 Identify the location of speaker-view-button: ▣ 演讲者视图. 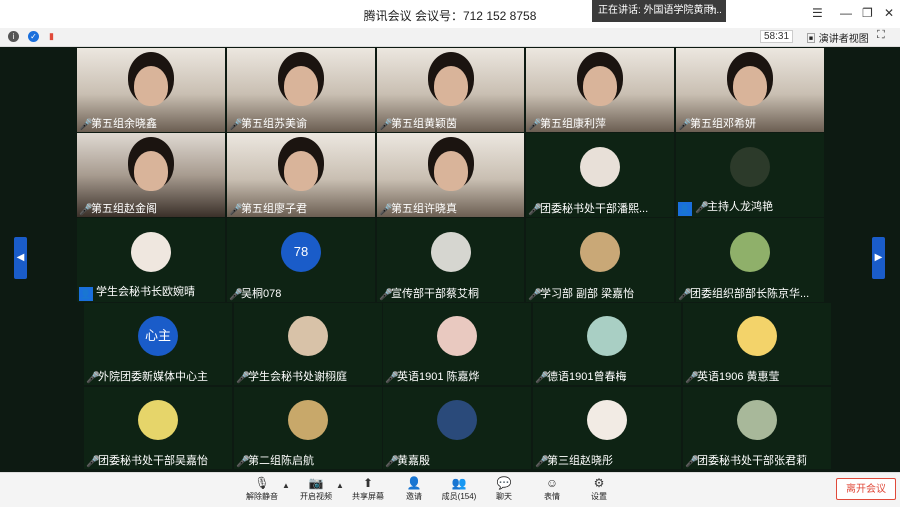
(837, 37).